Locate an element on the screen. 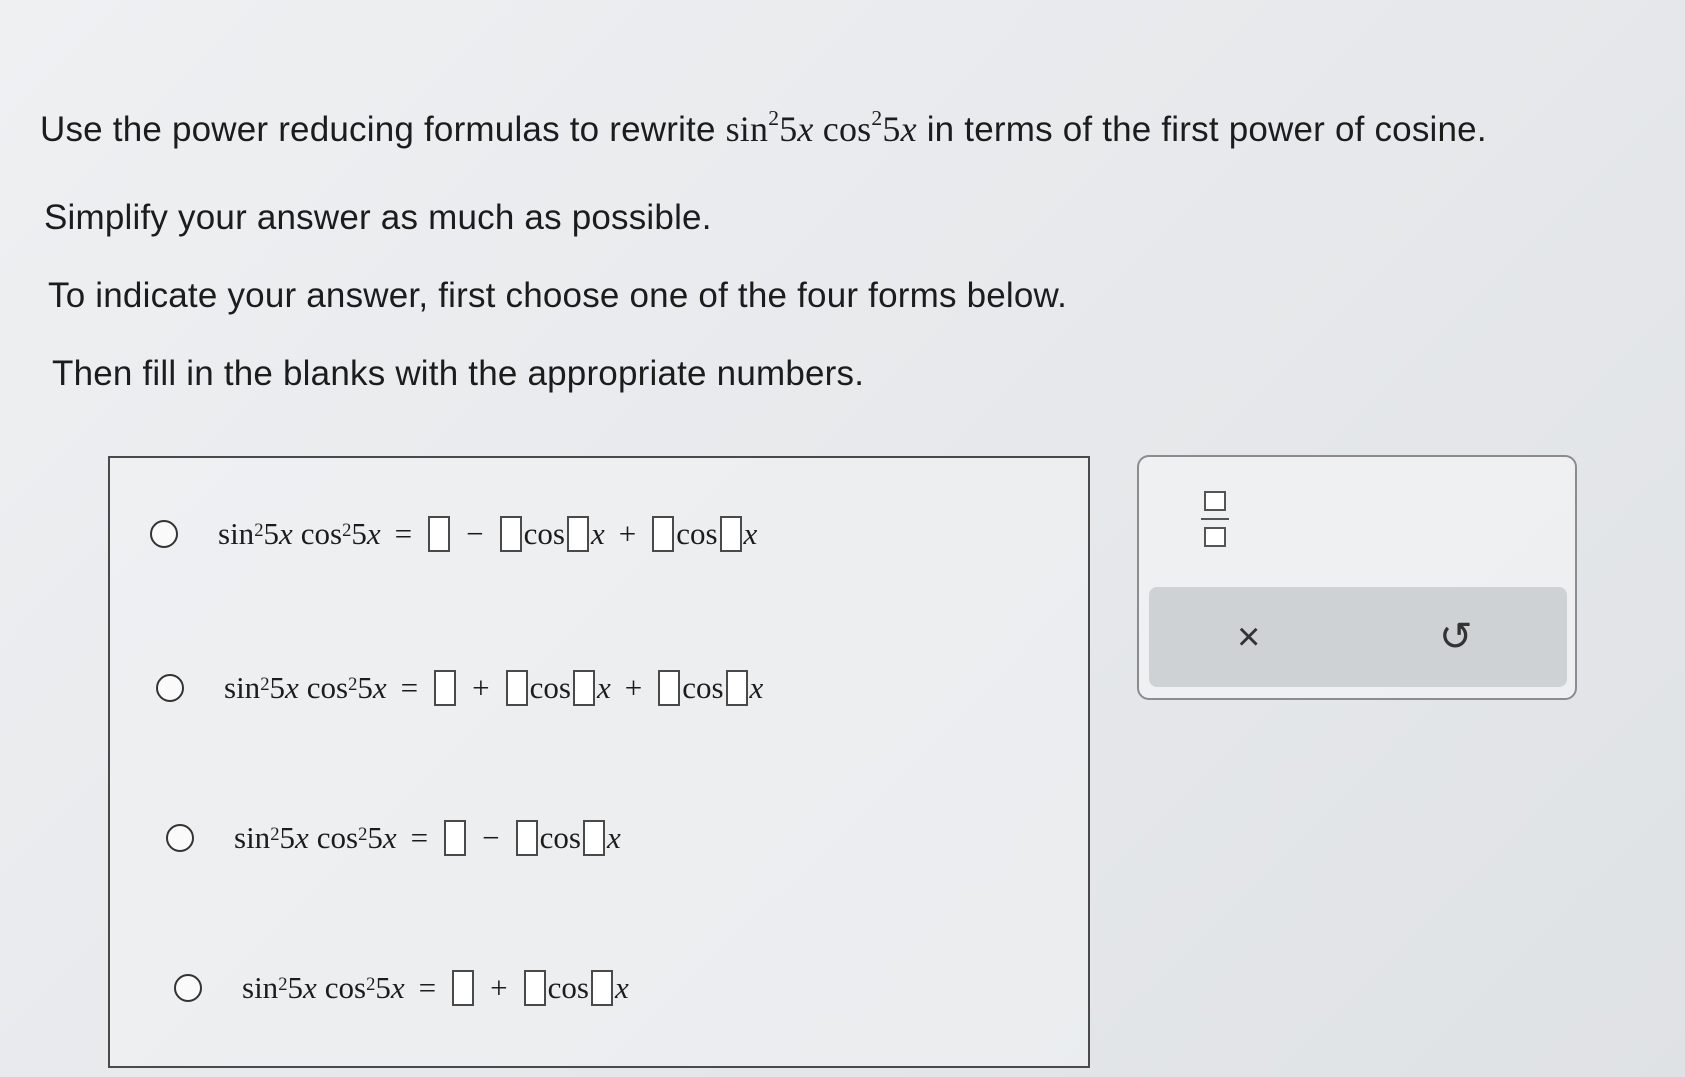 This screenshot has height=1077, width=1685. action-bar: × ↺ is located at coordinates (1358, 637).